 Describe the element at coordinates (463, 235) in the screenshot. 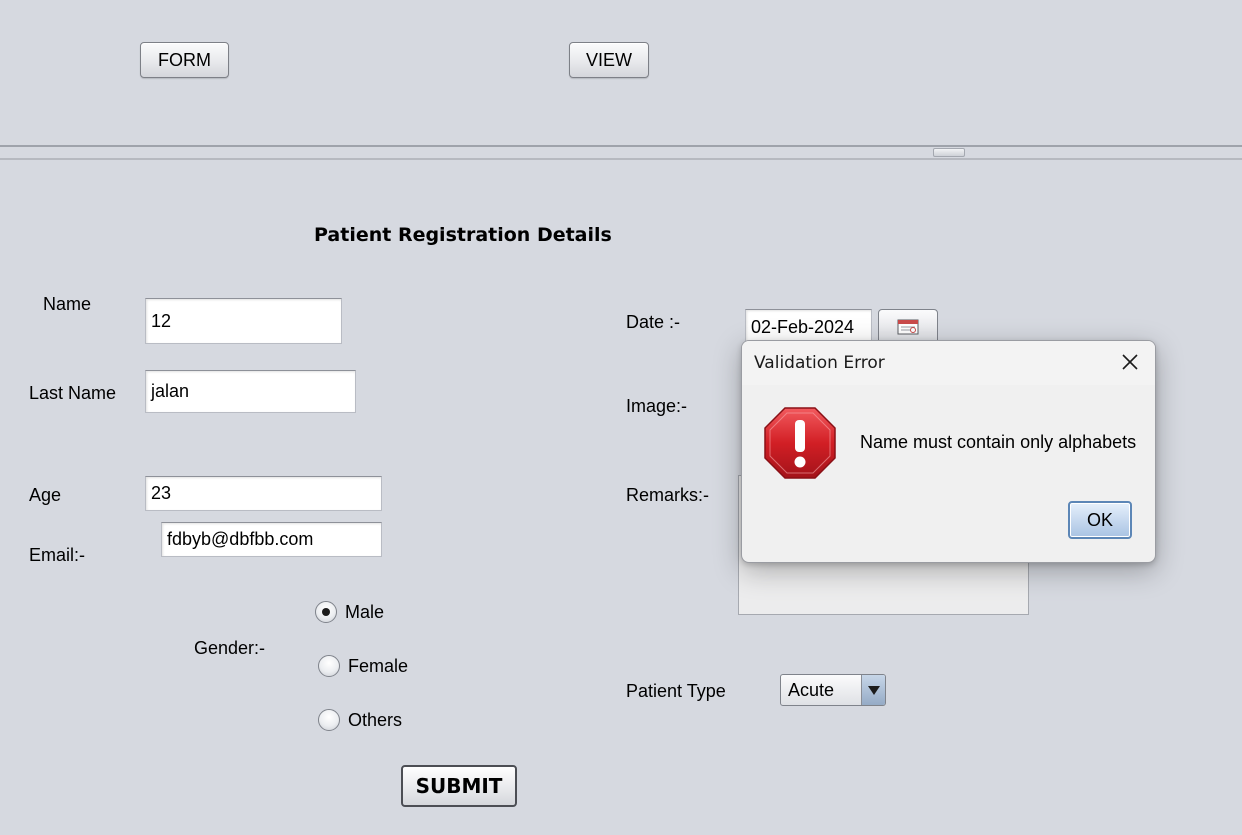

I see `form-title: Patient Registration Details` at that location.